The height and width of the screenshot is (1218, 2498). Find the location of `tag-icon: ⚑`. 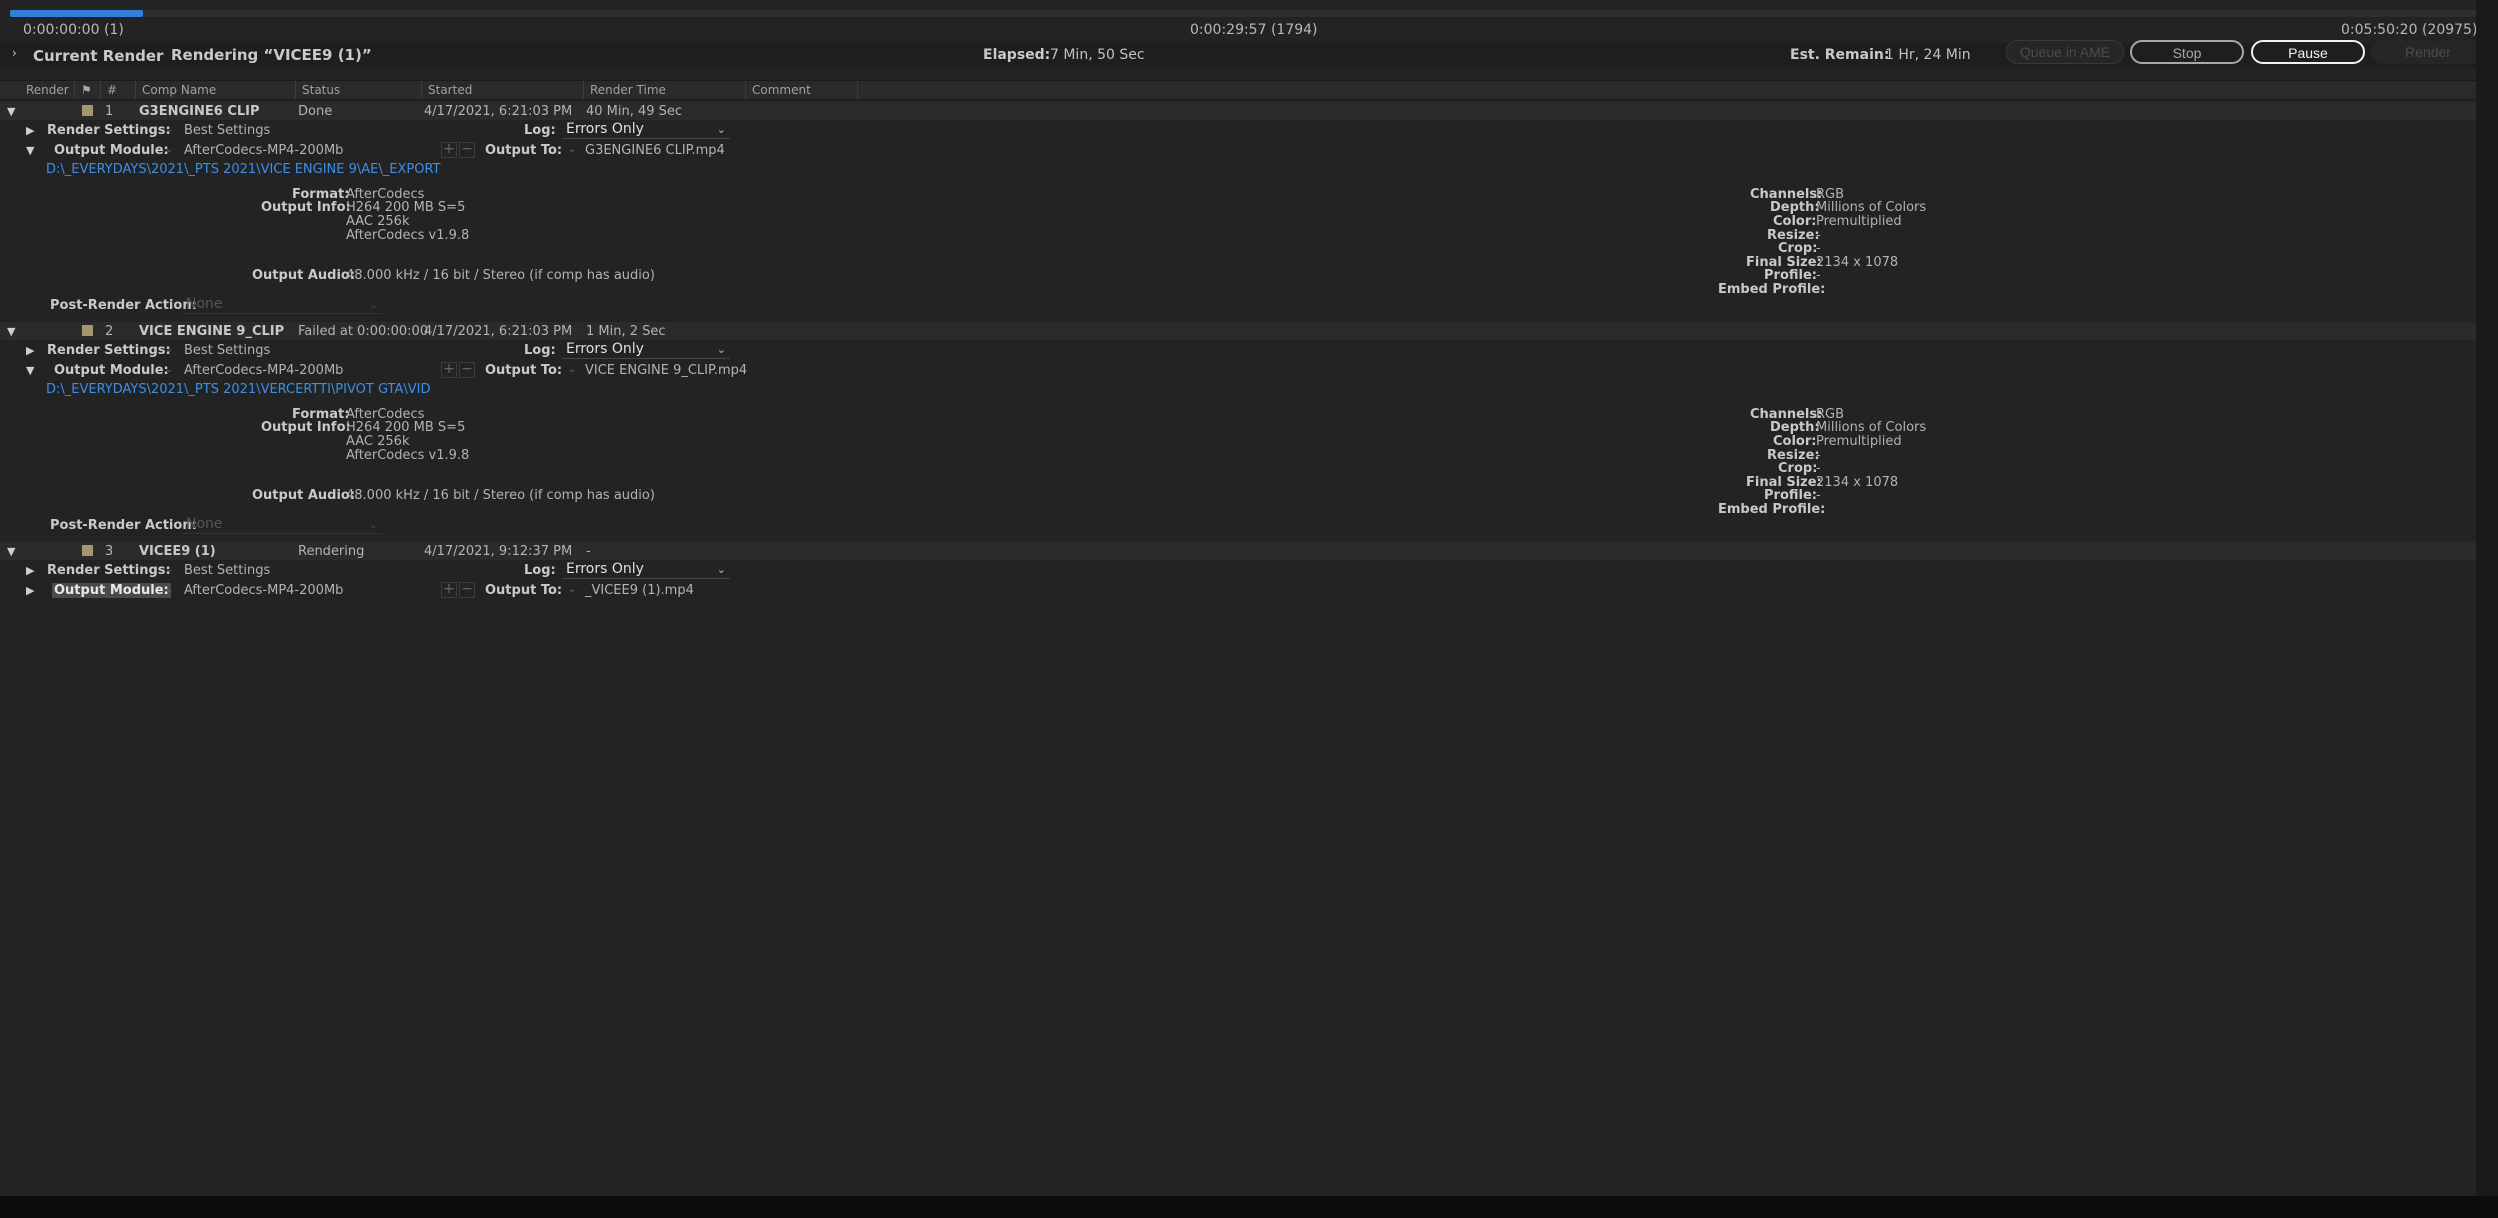

tag-icon: ⚑ is located at coordinates (86, 90).